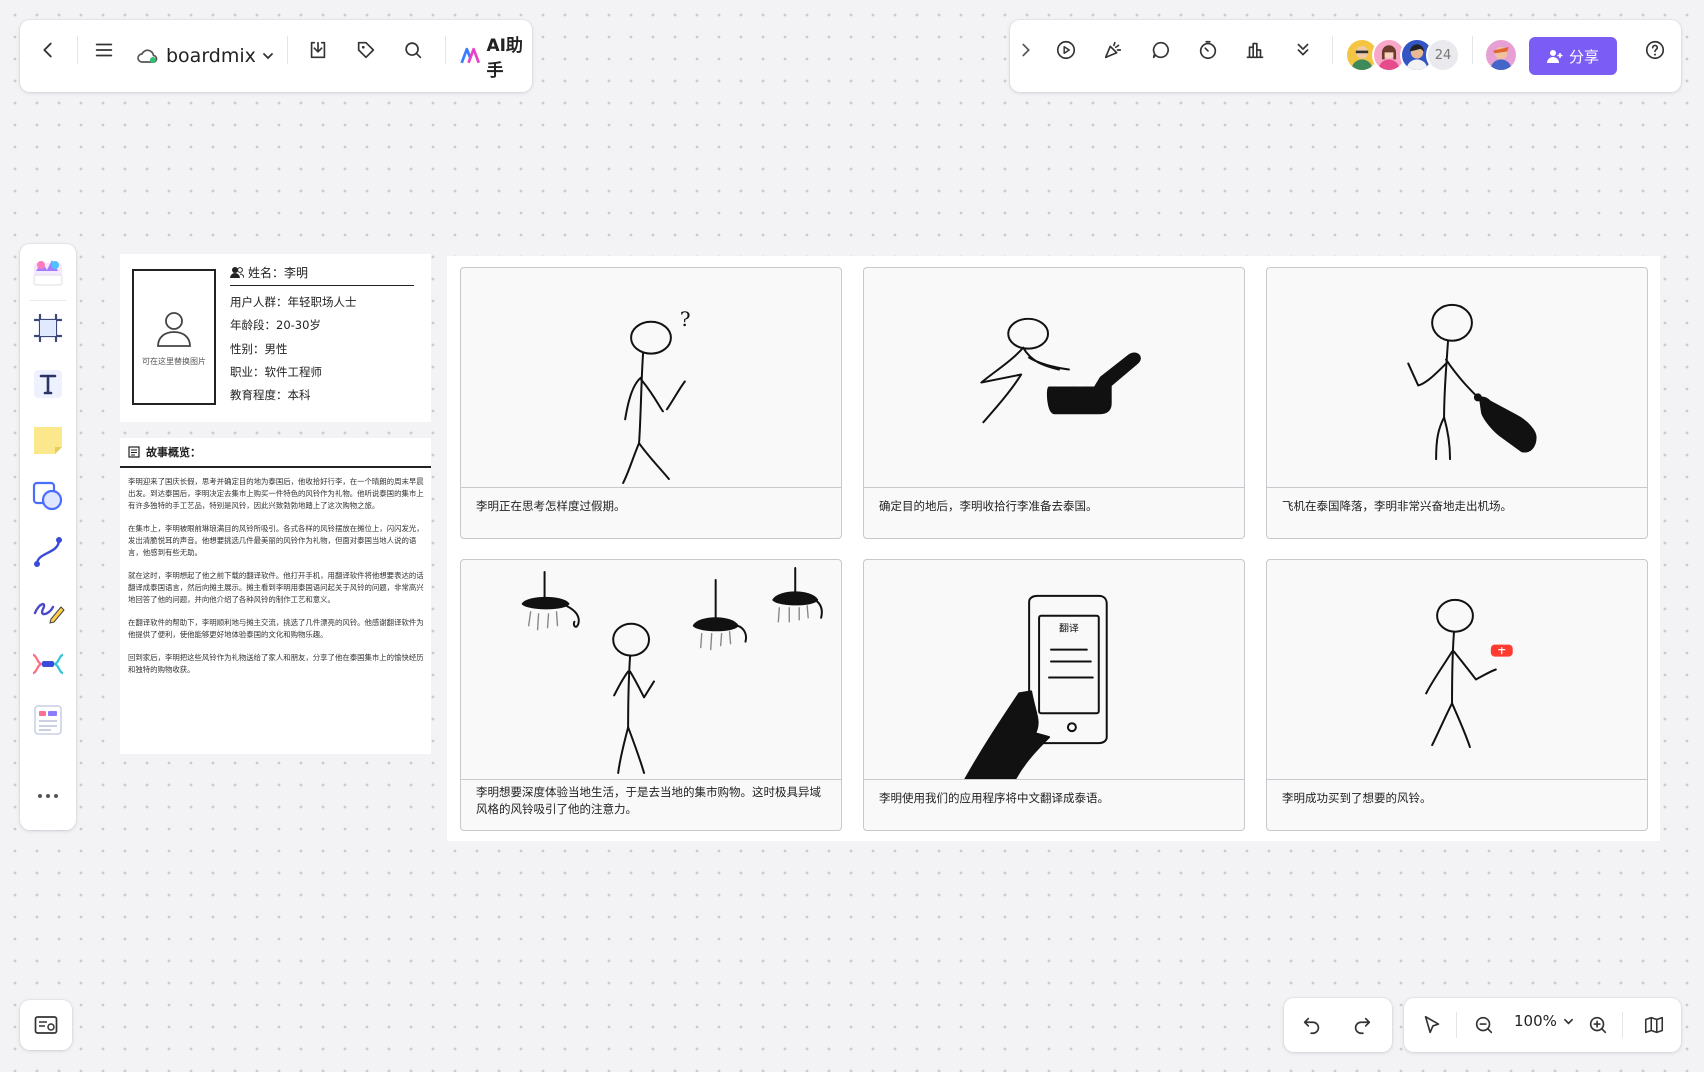 This screenshot has width=1704, height=1072. I want to click on share-button: 分享, so click(1573, 56).